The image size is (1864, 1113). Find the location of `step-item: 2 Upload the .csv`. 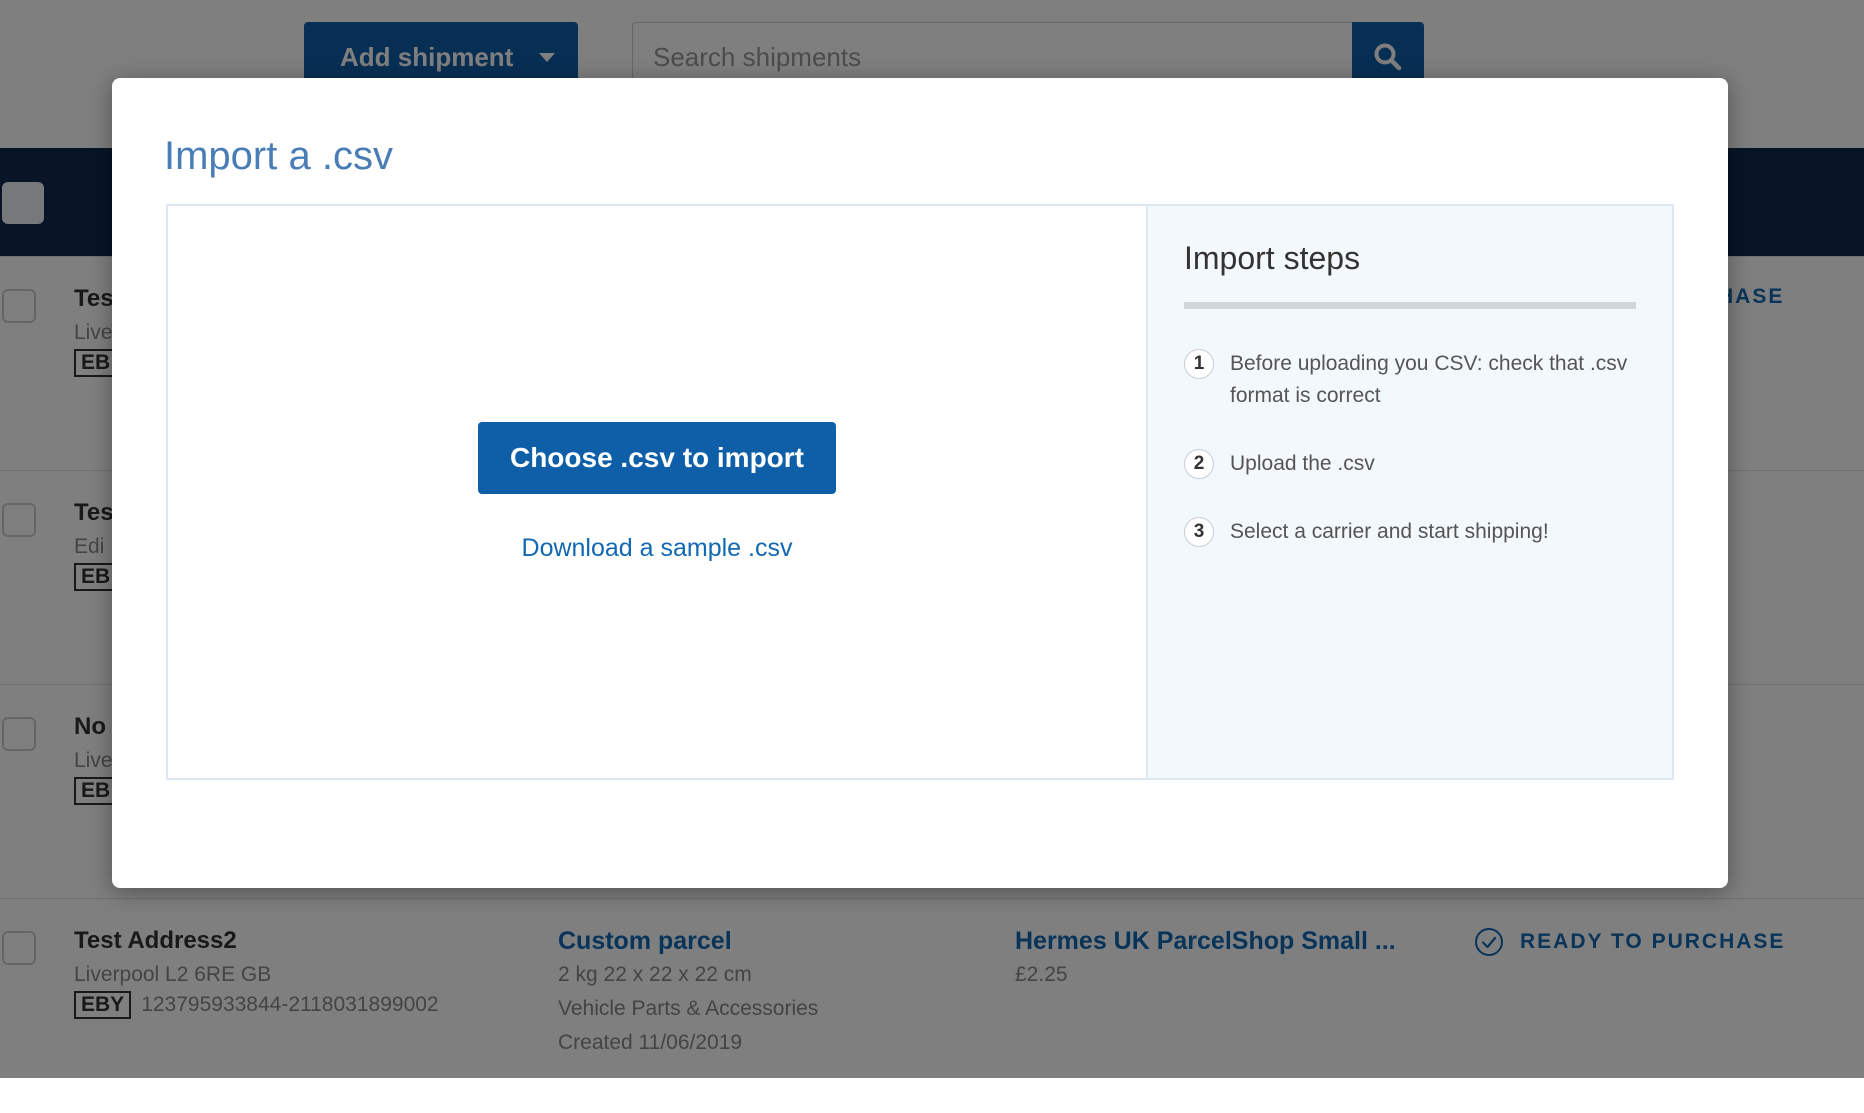

step-item: 2 Upload the .csv is located at coordinates (1410, 464).